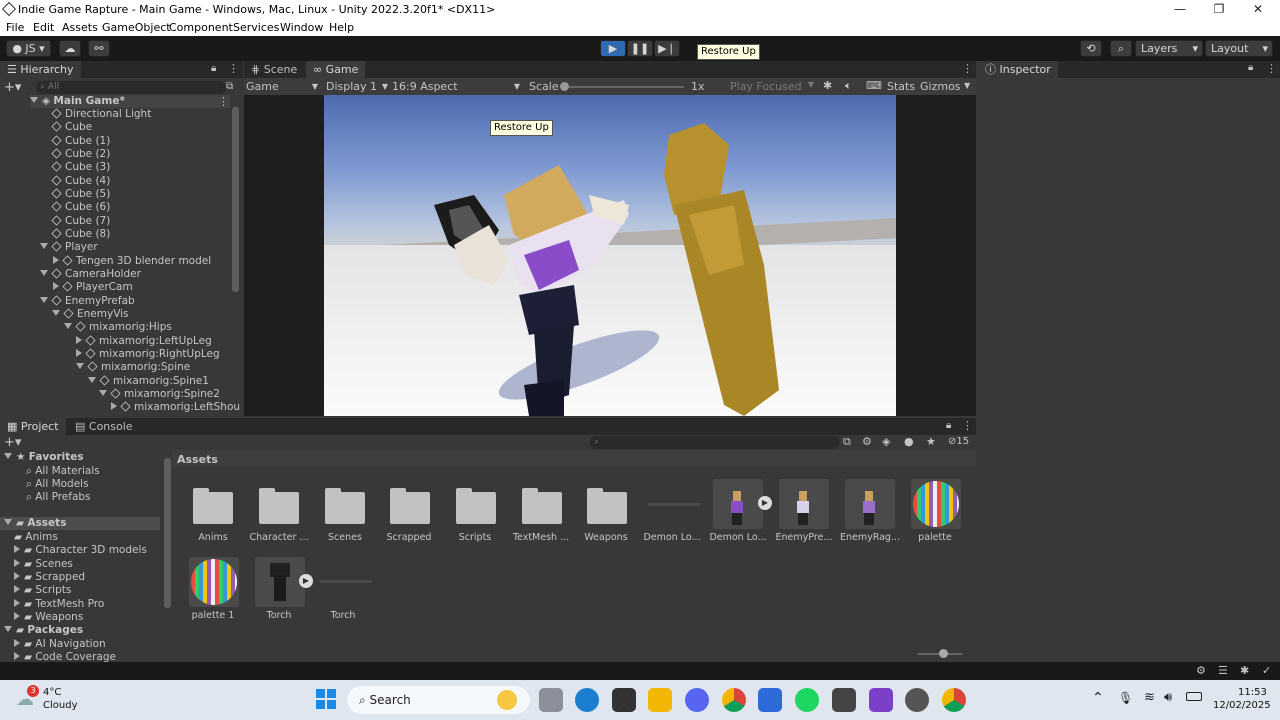 The image size is (1280, 720). What do you see at coordinates (624, 700) in the screenshot?
I see `unity-hub-icon` at bounding box center [624, 700].